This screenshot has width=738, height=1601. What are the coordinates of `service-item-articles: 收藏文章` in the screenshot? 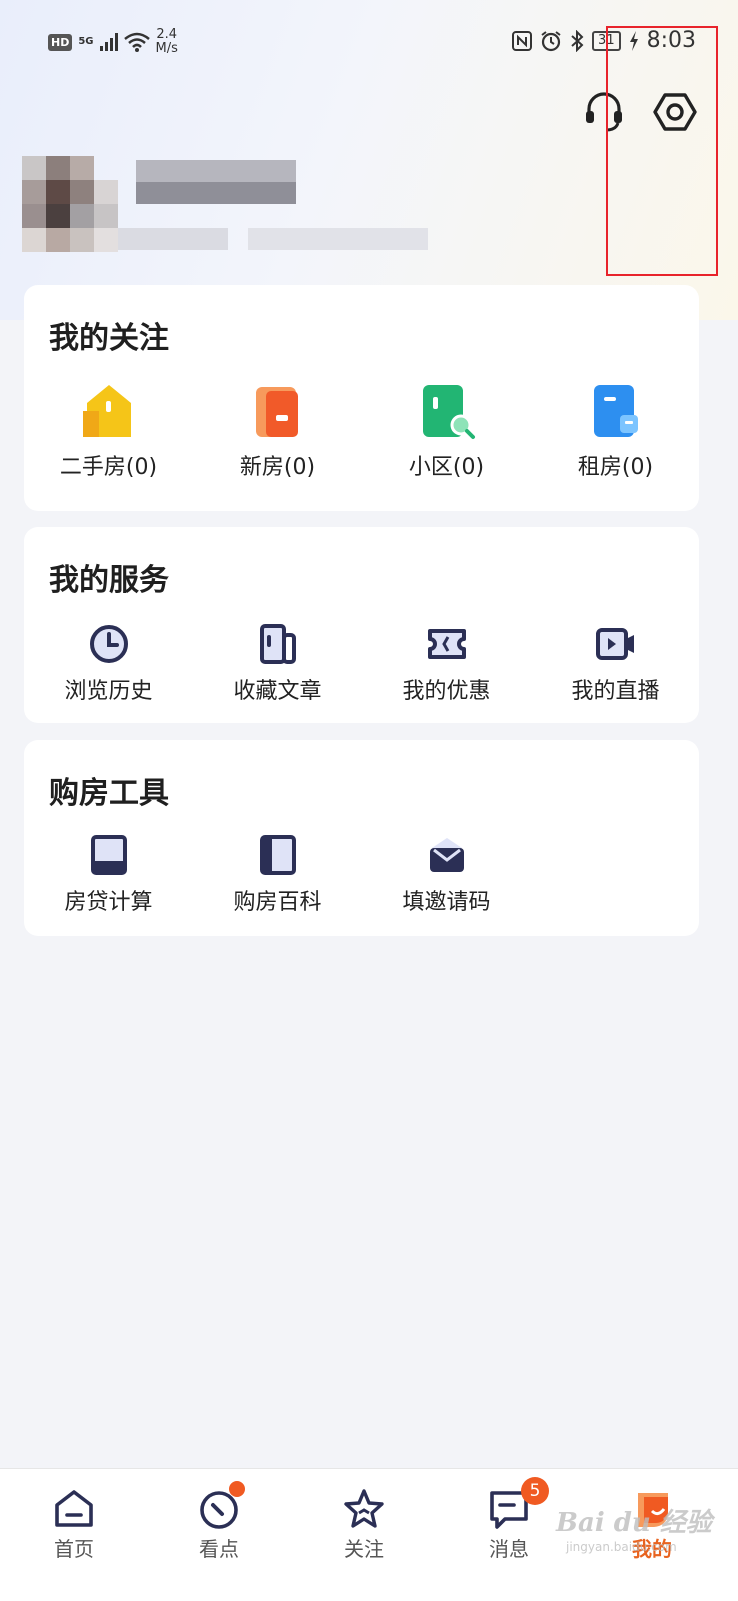 It's located at (277, 664).